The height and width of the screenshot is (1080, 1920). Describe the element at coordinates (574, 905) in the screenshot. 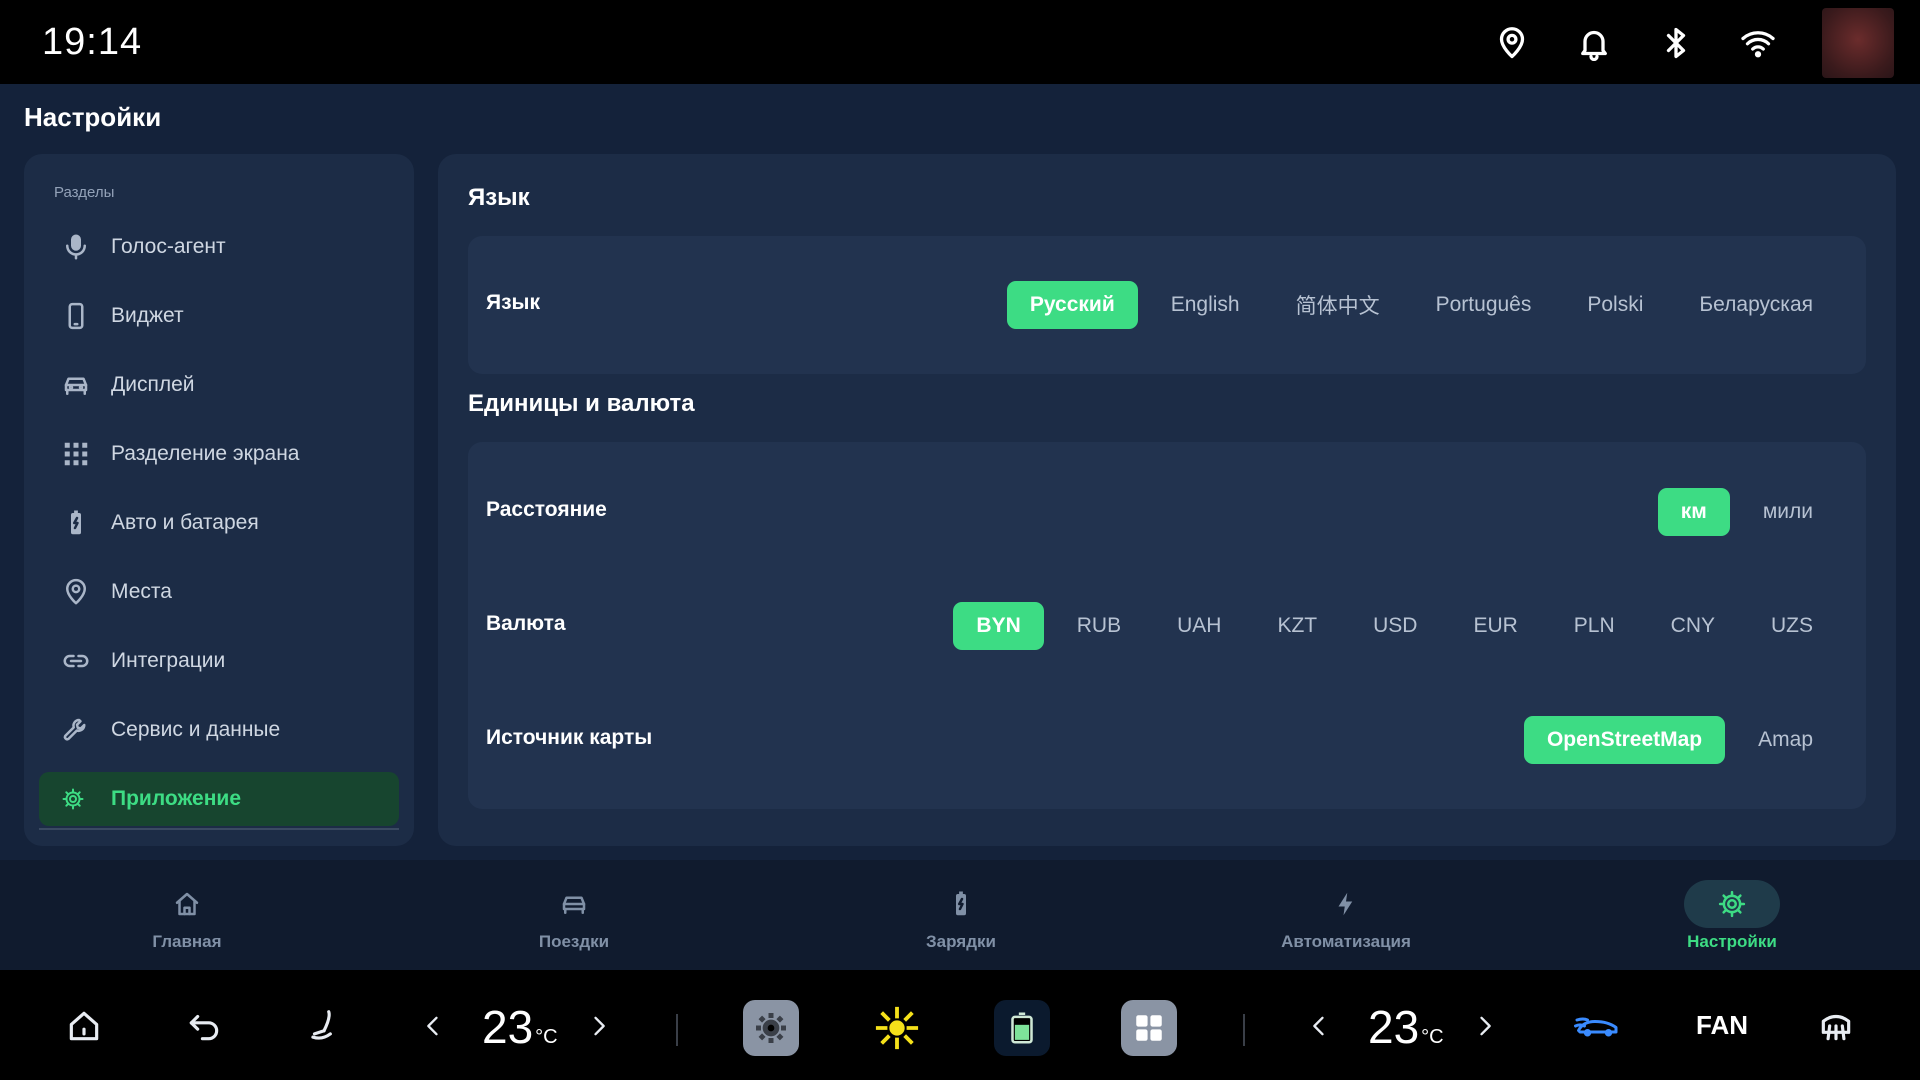

I see `car-icon` at that location.